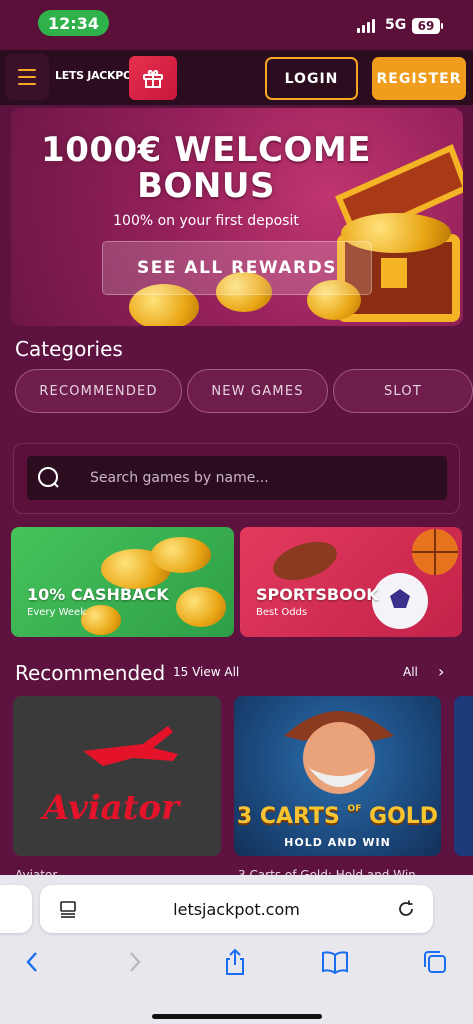 This screenshot has height=1024, width=473. What do you see at coordinates (69, 349) in the screenshot?
I see `categories-title: Categories` at bounding box center [69, 349].